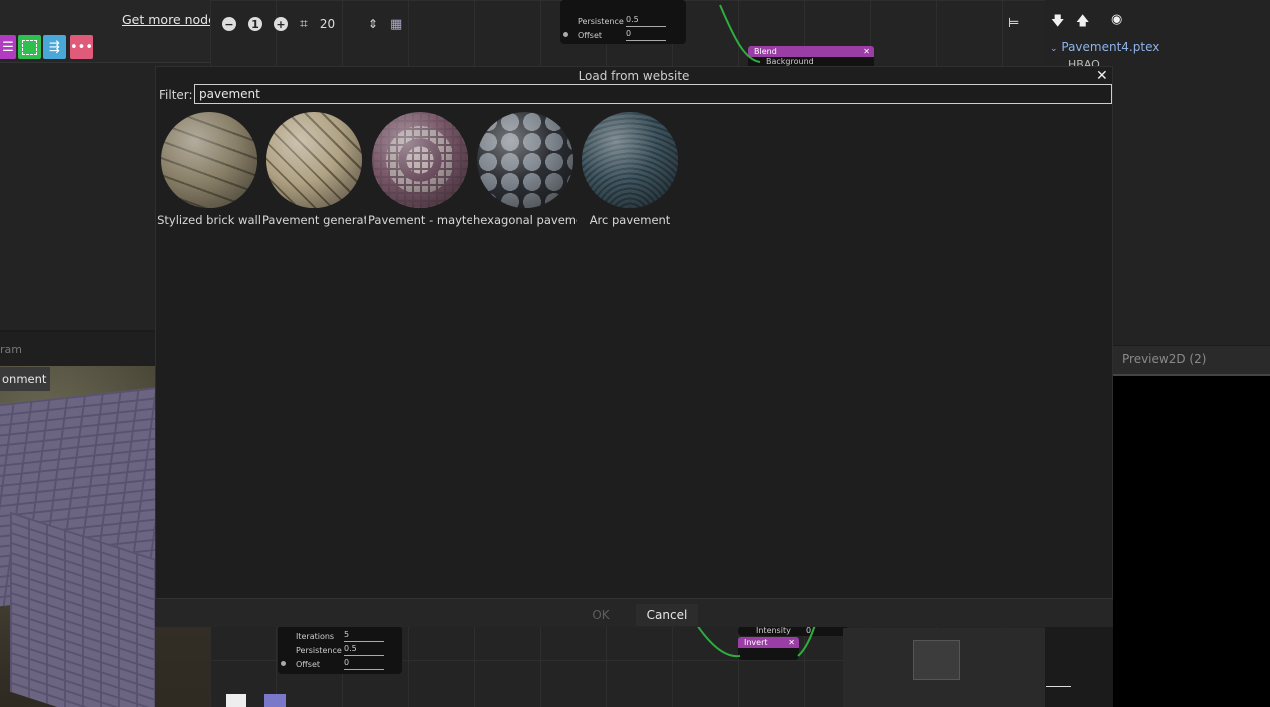 The width and height of the screenshot is (1270, 707). I want to click on param-value: 5, so click(364, 636).